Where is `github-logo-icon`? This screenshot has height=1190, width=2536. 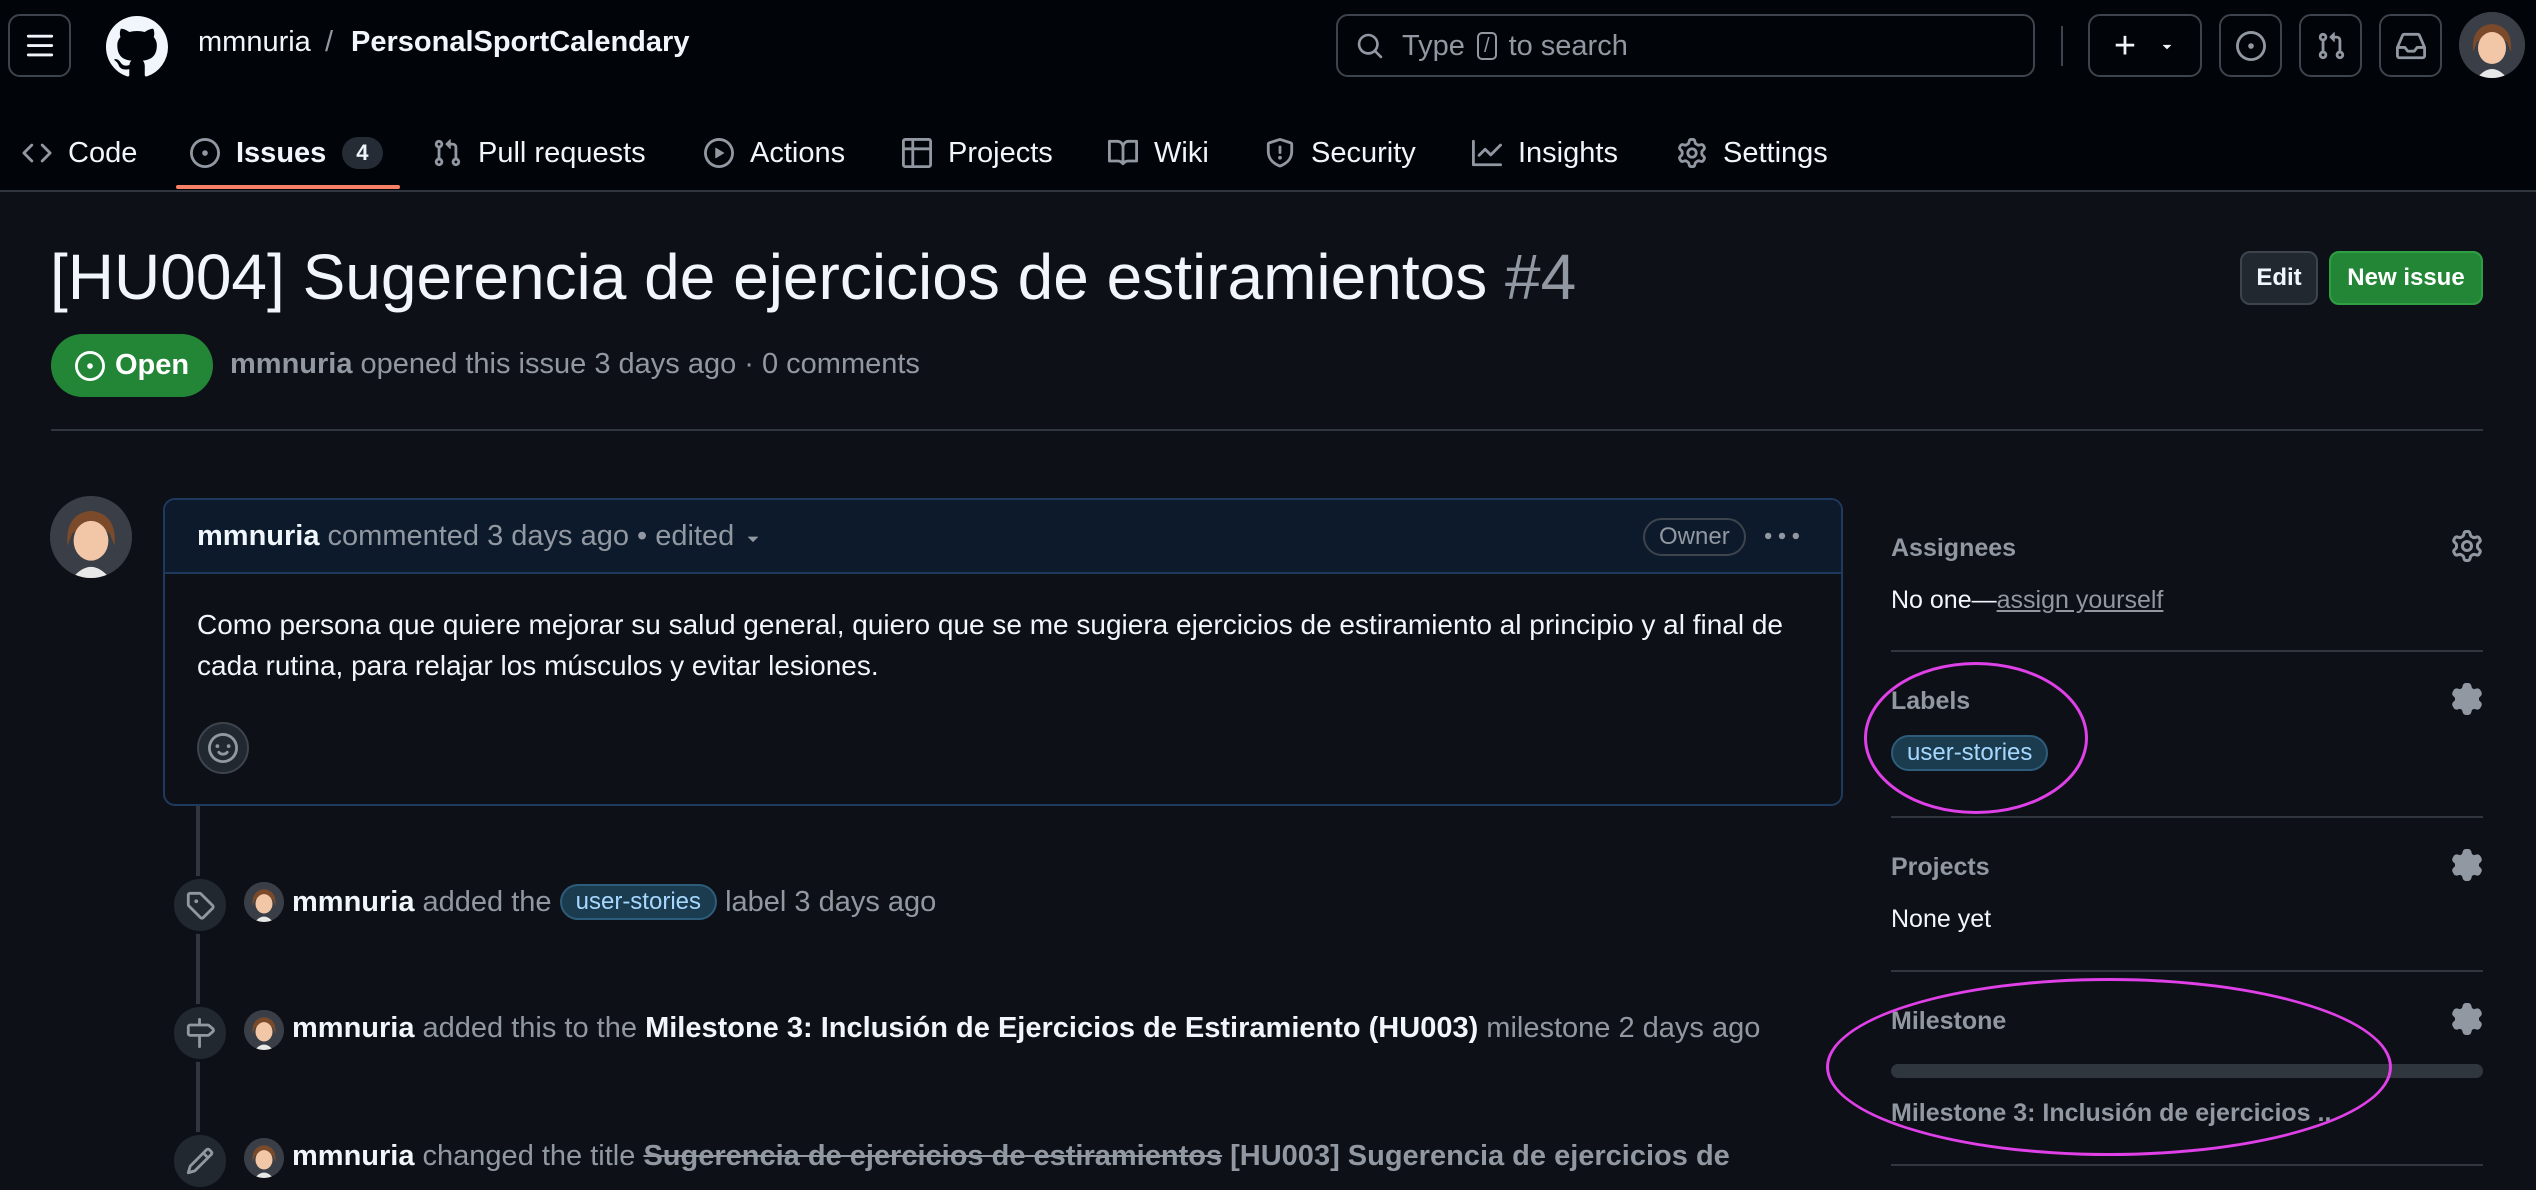
github-logo-icon is located at coordinates (137, 47).